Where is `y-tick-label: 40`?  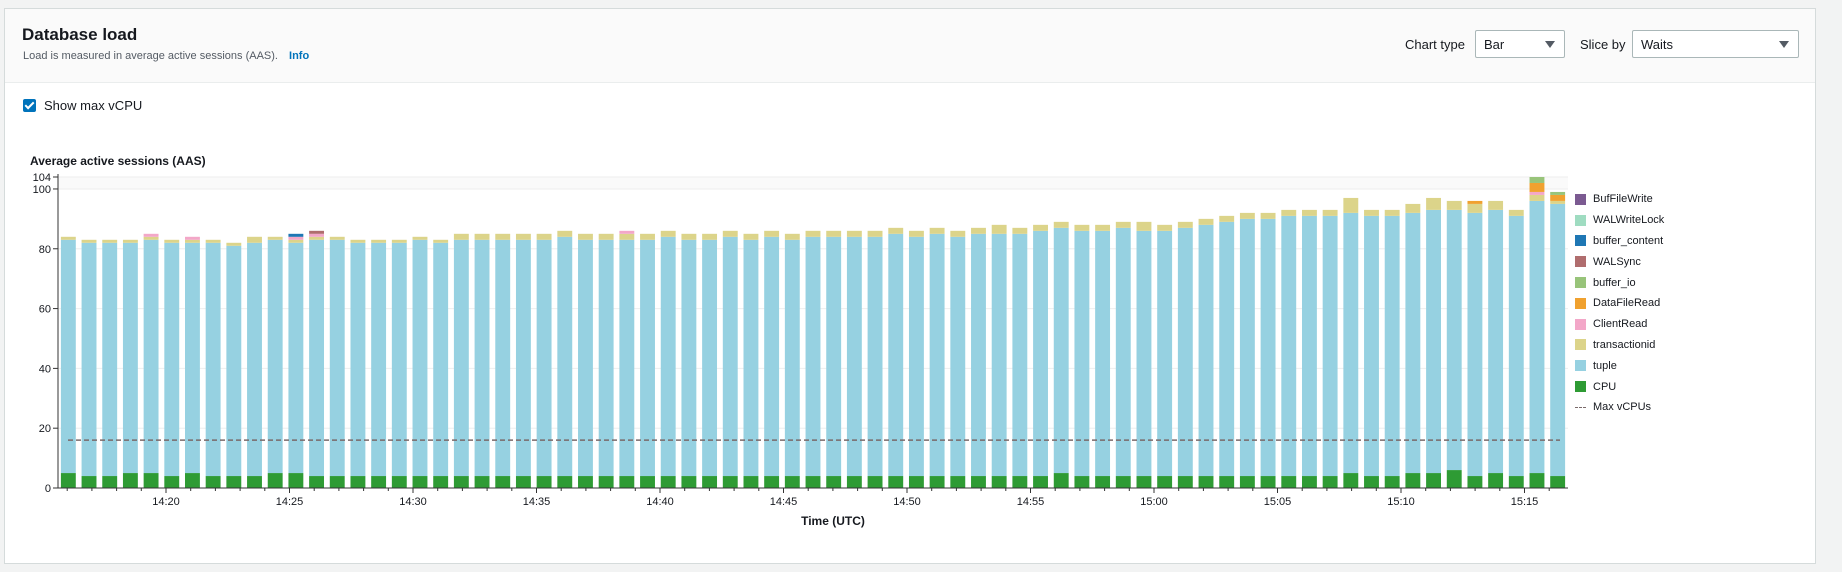 y-tick-label: 40 is located at coordinates (45, 369).